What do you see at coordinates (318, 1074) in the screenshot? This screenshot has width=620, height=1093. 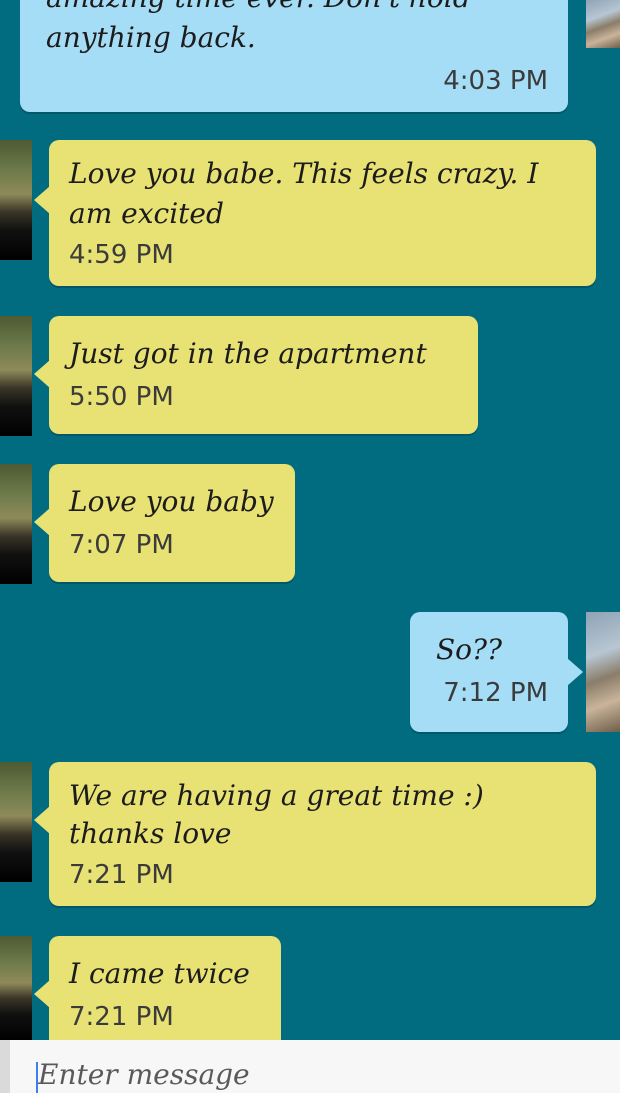 I see `message-input` at bounding box center [318, 1074].